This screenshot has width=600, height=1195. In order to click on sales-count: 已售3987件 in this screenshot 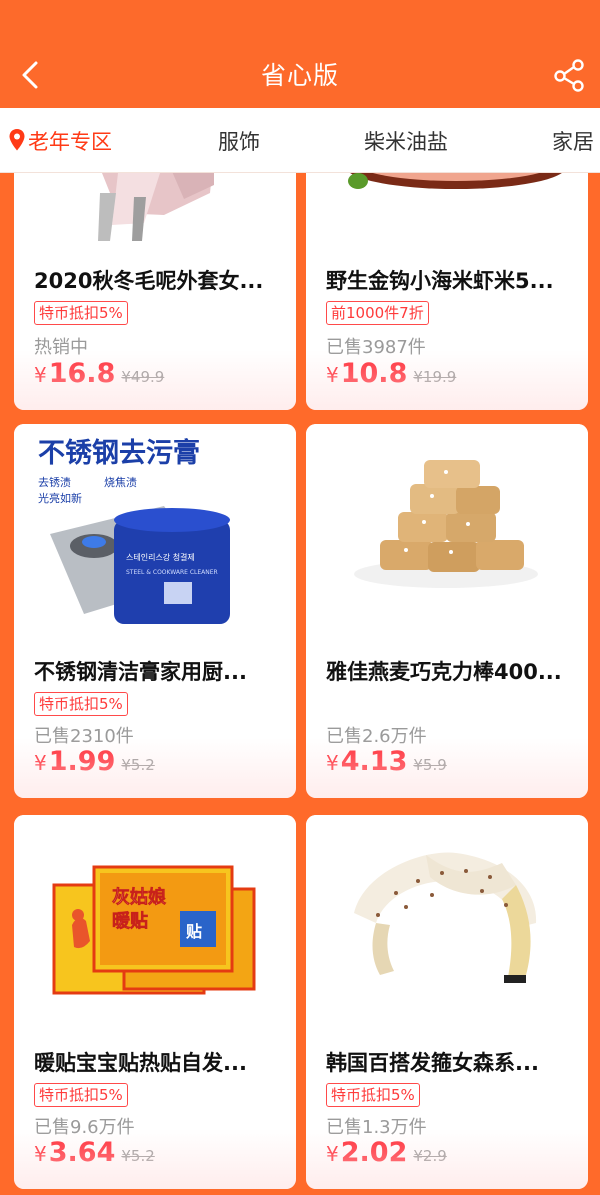, I will do `click(376, 347)`.